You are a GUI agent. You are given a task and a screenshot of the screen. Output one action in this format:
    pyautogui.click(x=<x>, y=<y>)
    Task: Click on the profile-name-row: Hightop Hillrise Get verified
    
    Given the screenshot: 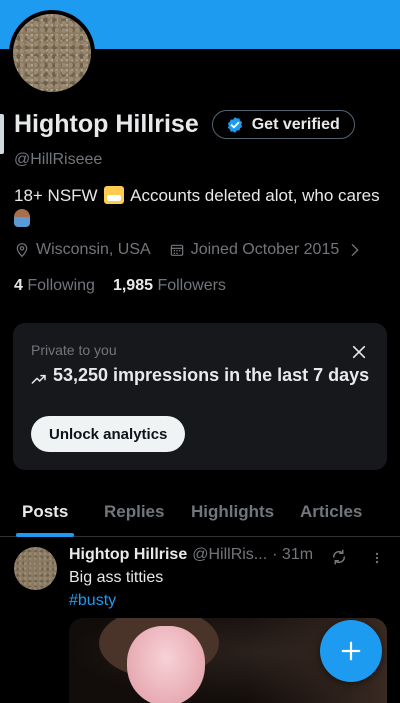 What is the action you would take?
    pyautogui.click(x=184, y=124)
    